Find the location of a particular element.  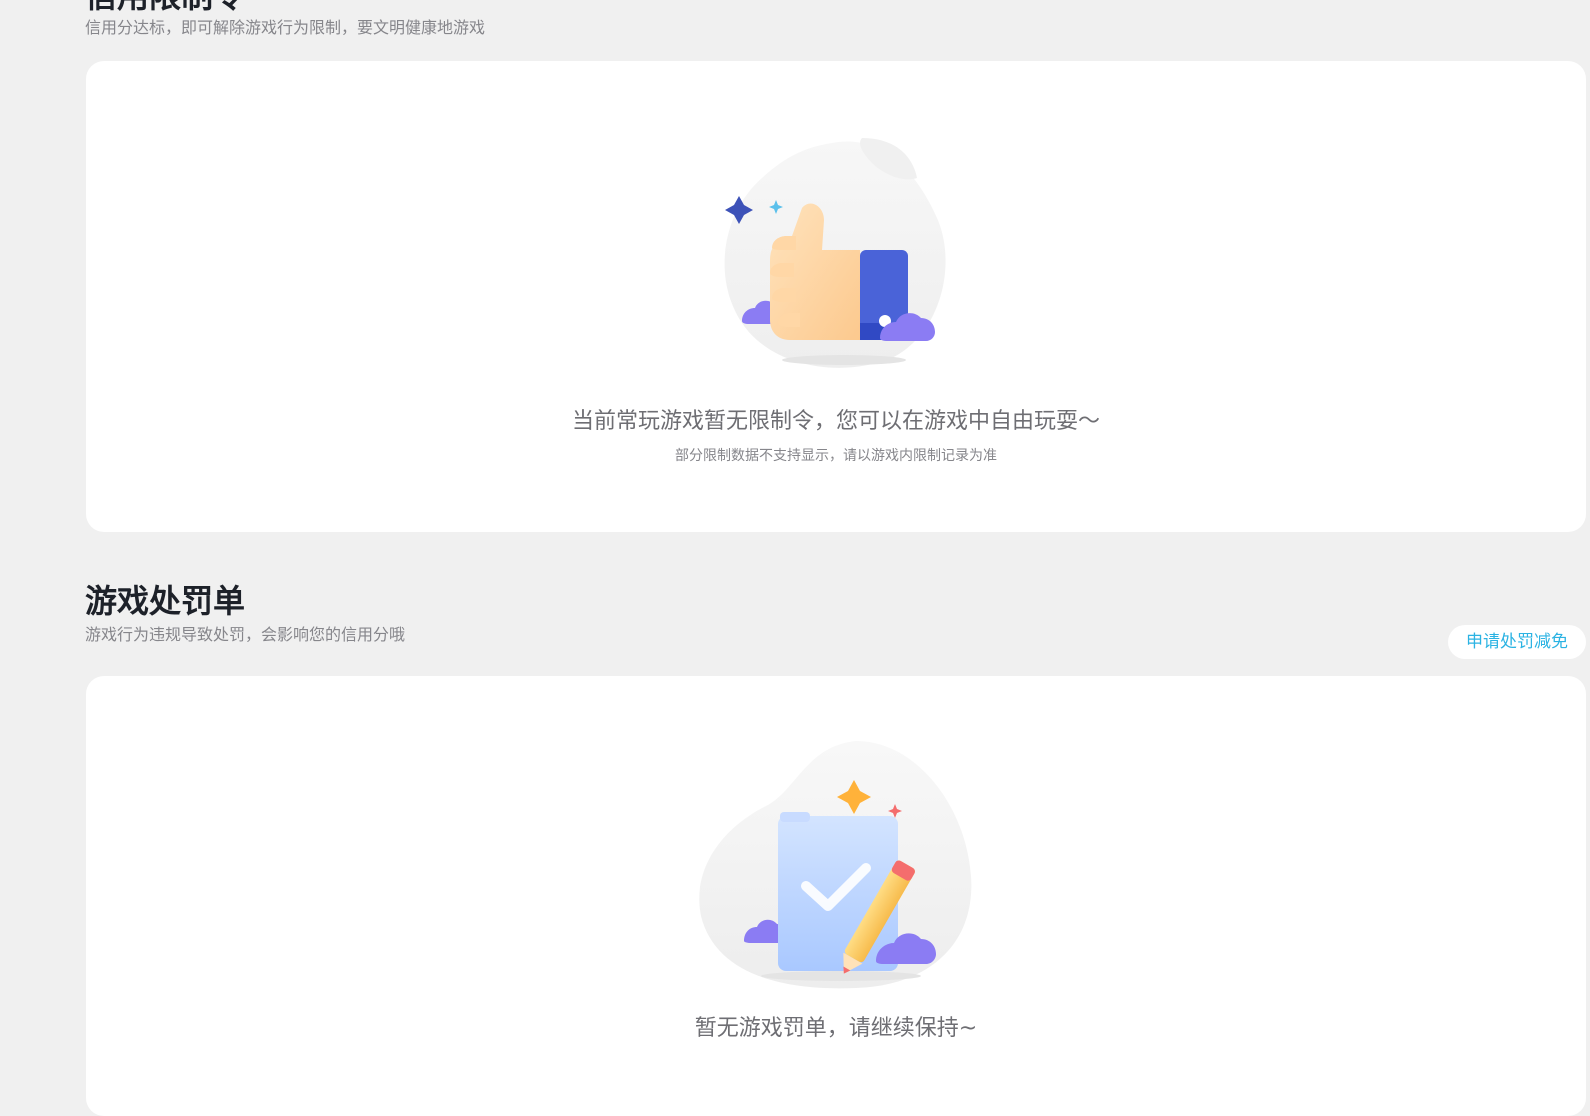

penalty-section-title: 游戏处罚单 is located at coordinates (165, 601).